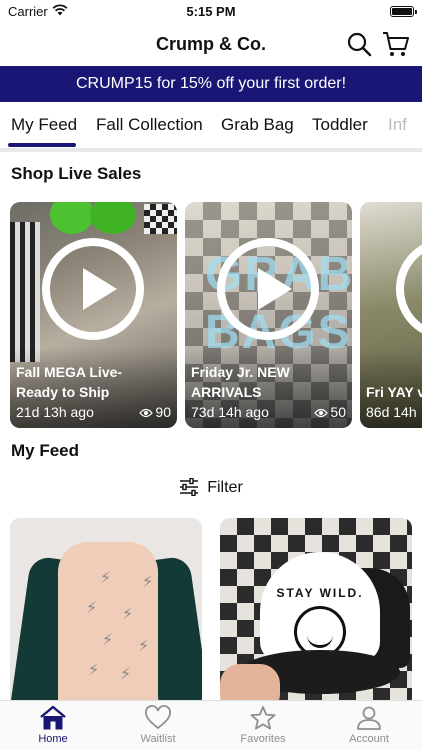  I want to click on live-sale-card: Fri YAY v 86d 14h, so click(391, 315).